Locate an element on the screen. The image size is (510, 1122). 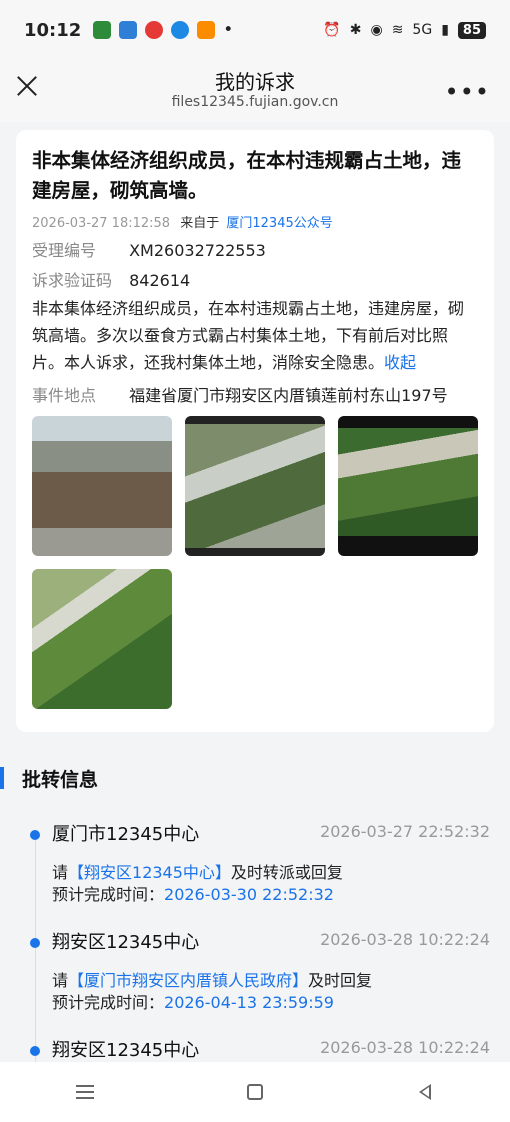
case-number-value: XM26032722553 is located at coordinates (197, 250).